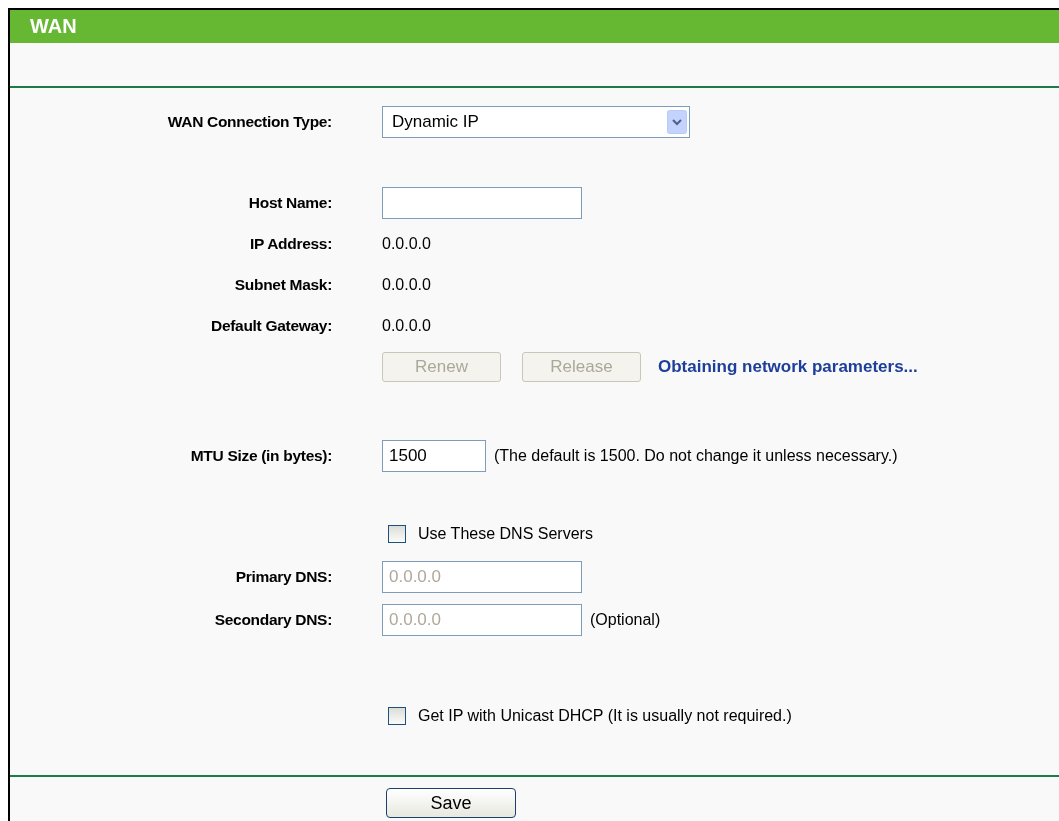 This screenshot has height=821, width=1059. What do you see at coordinates (271, 325) in the screenshot?
I see `field-label: Default Gateway:` at bounding box center [271, 325].